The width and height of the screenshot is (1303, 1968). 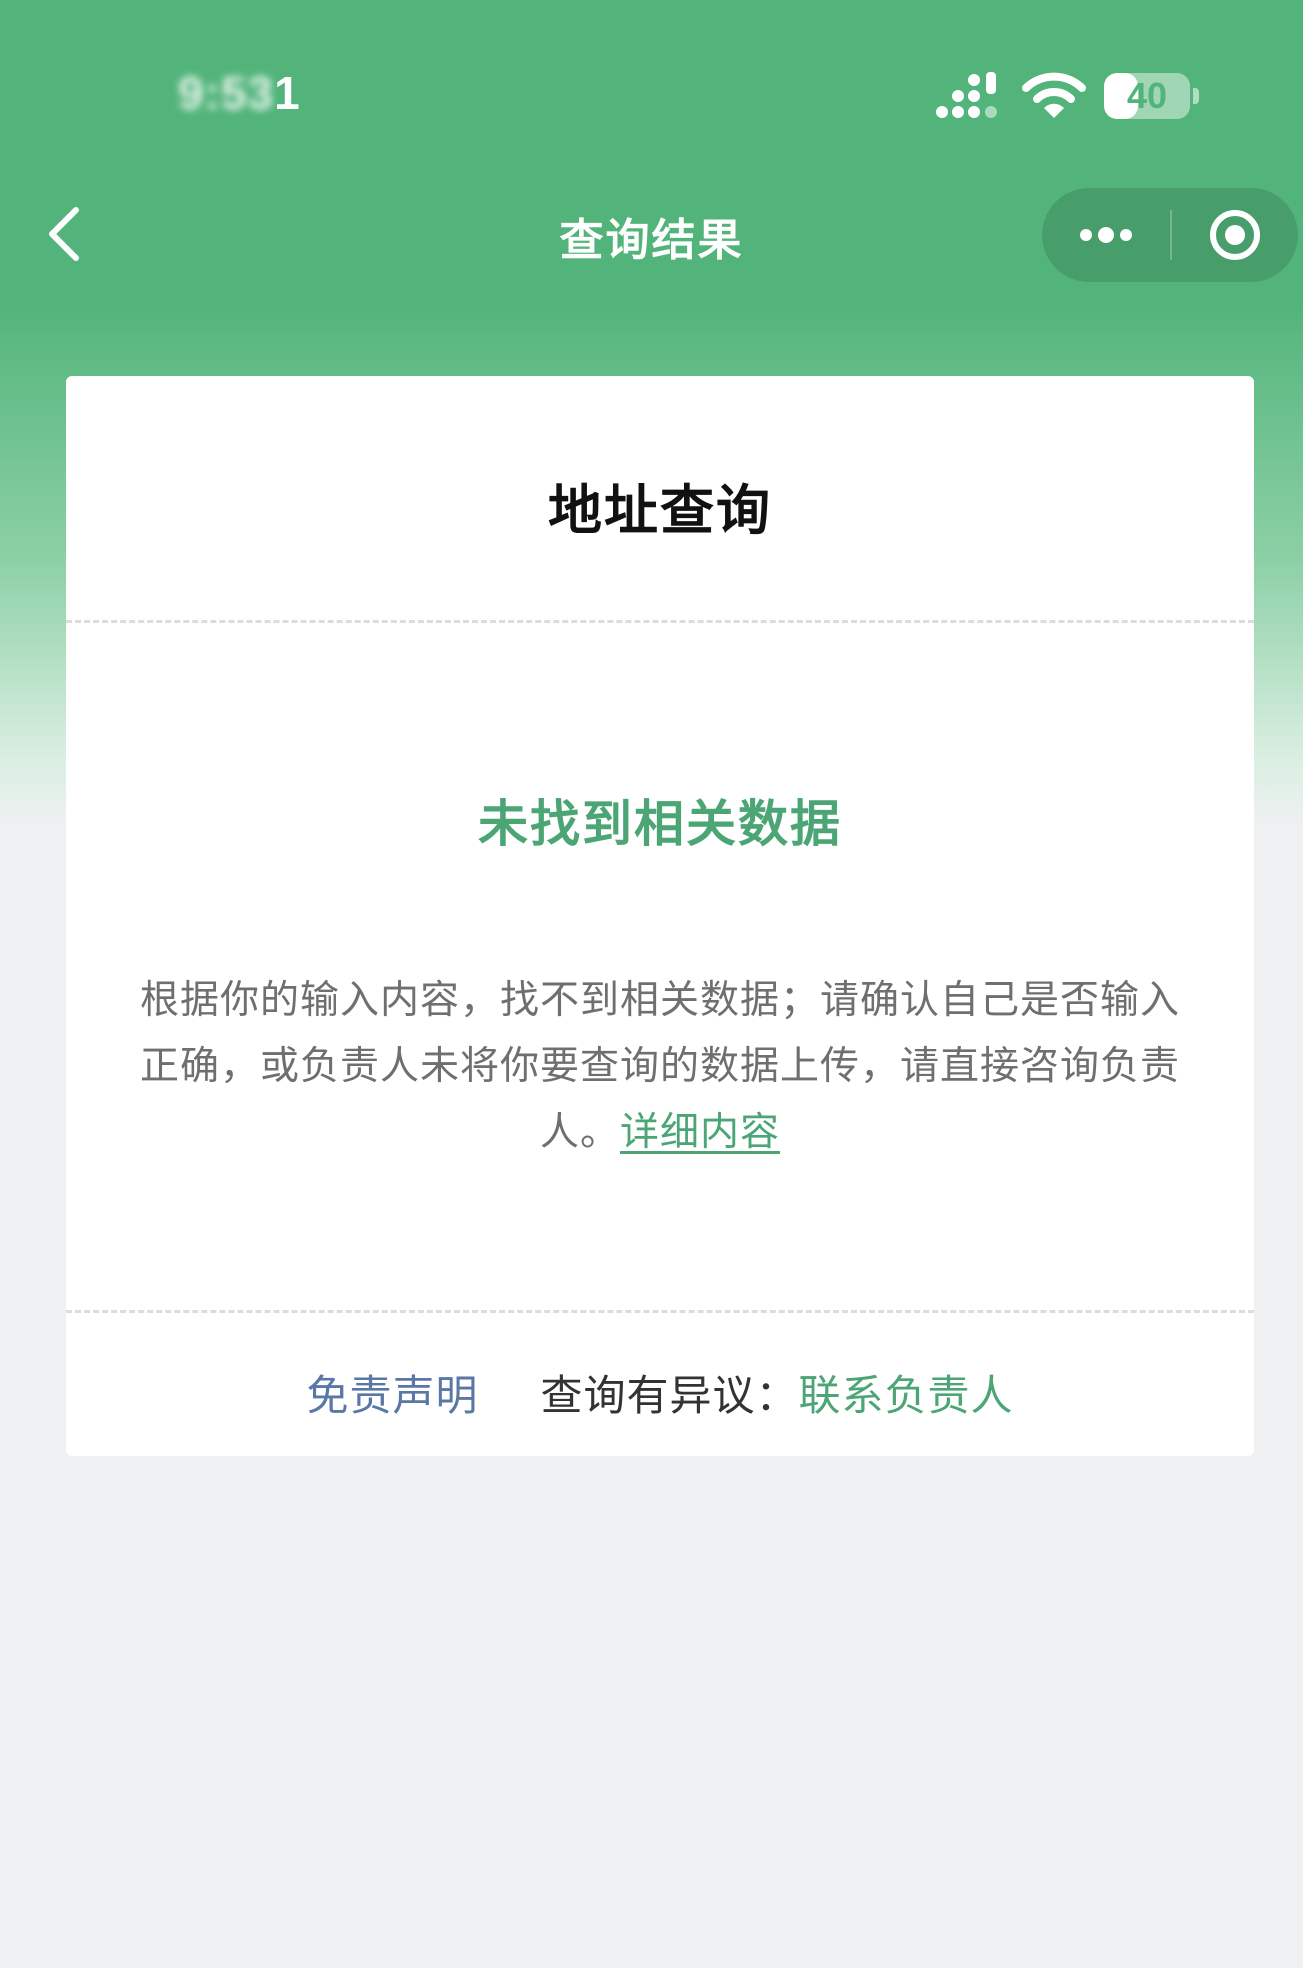 I want to click on close-miniprogram-button, so click(x=1235, y=235).